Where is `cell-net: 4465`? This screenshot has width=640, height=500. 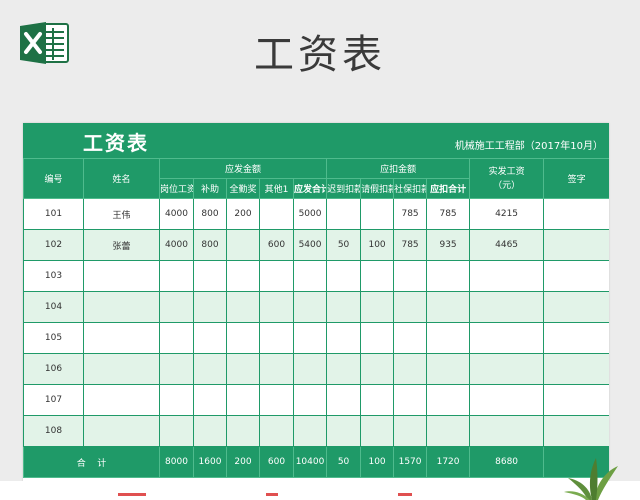 cell-net: 4465 is located at coordinates (507, 245).